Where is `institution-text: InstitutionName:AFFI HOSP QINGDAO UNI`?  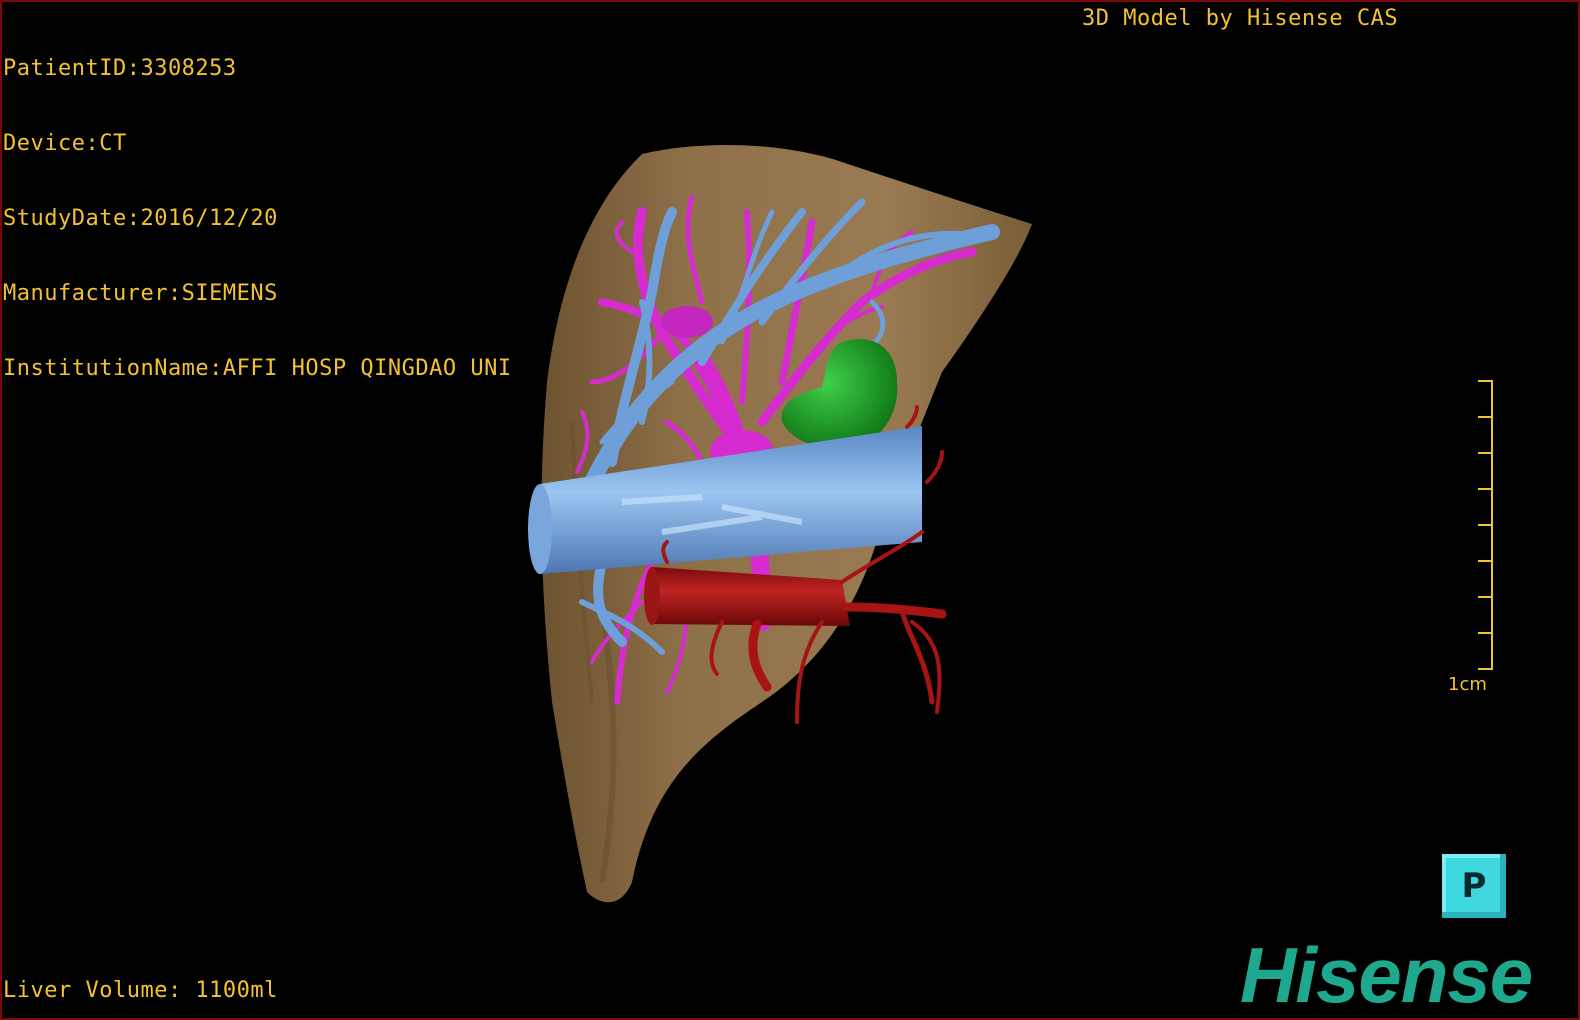
institution-text: InstitutionName:AFFI HOSP QINGDAO UNI is located at coordinates (257, 368).